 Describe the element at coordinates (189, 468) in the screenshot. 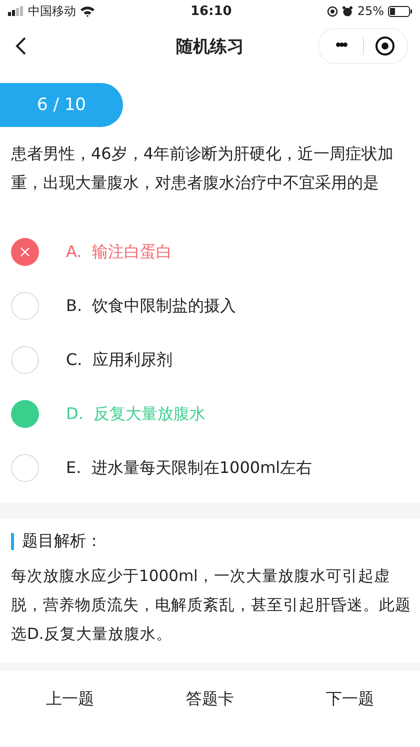

I see `option-label: E. 进水量每天限制在1000ml左右` at that location.